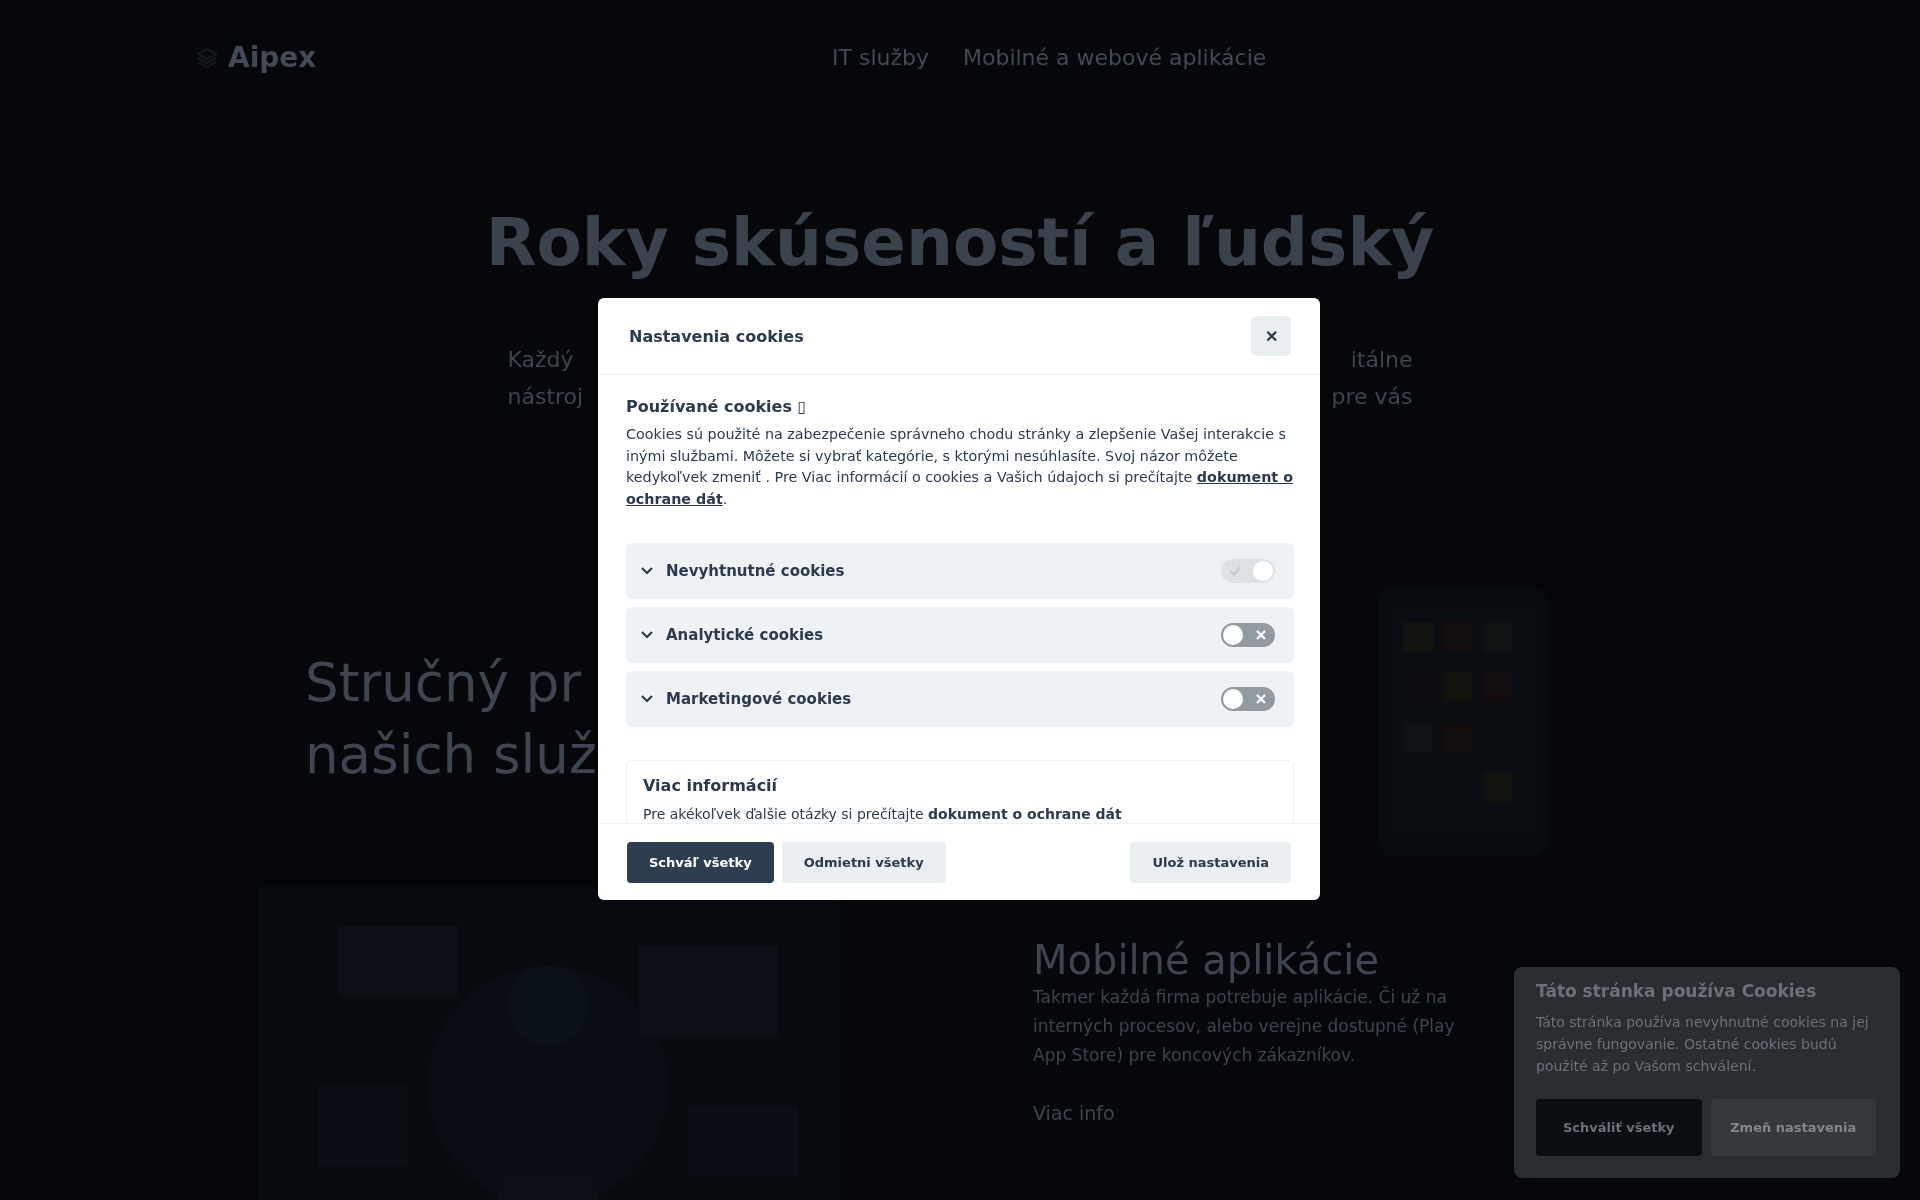 This screenshot has width=1920, height=1200. Describe the element at coordinates (1240, 997) in the screenshot. I see `section-text: Takmer každá firma potrebuje aplikácie. Či už na` at that location.